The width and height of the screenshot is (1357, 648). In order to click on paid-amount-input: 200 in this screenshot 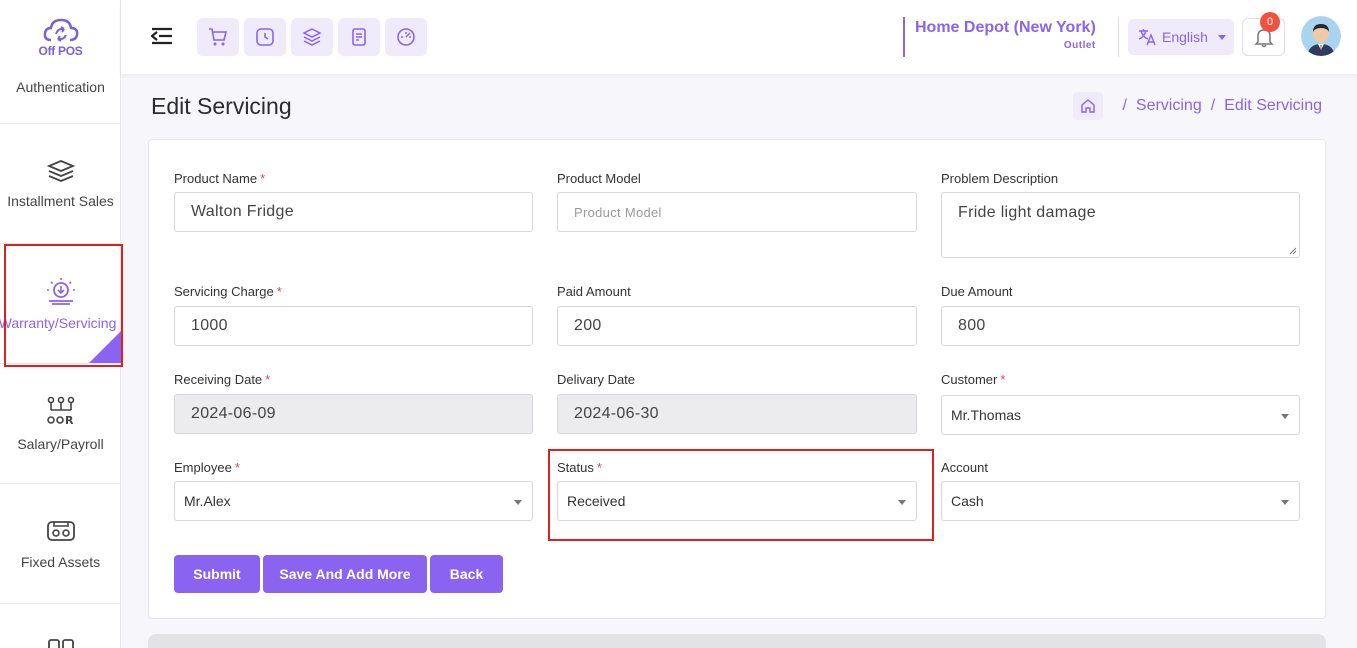, I will do `click(737, 326)`.